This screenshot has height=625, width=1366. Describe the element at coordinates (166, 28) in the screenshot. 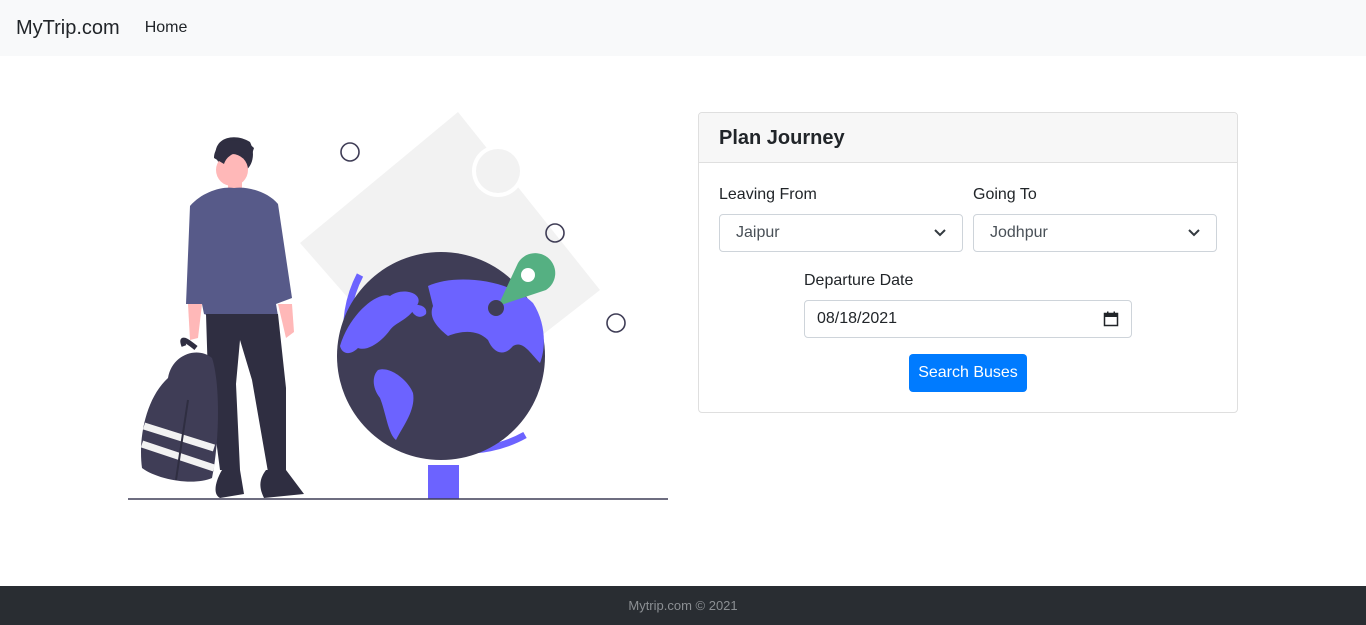

I see `nav-home-link: Home` at that location.